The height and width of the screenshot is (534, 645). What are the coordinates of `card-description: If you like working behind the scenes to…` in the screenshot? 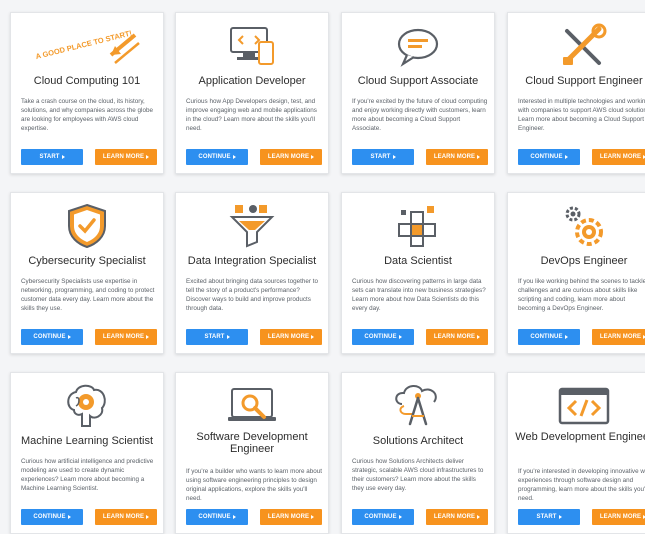 It's located at (581, 295).